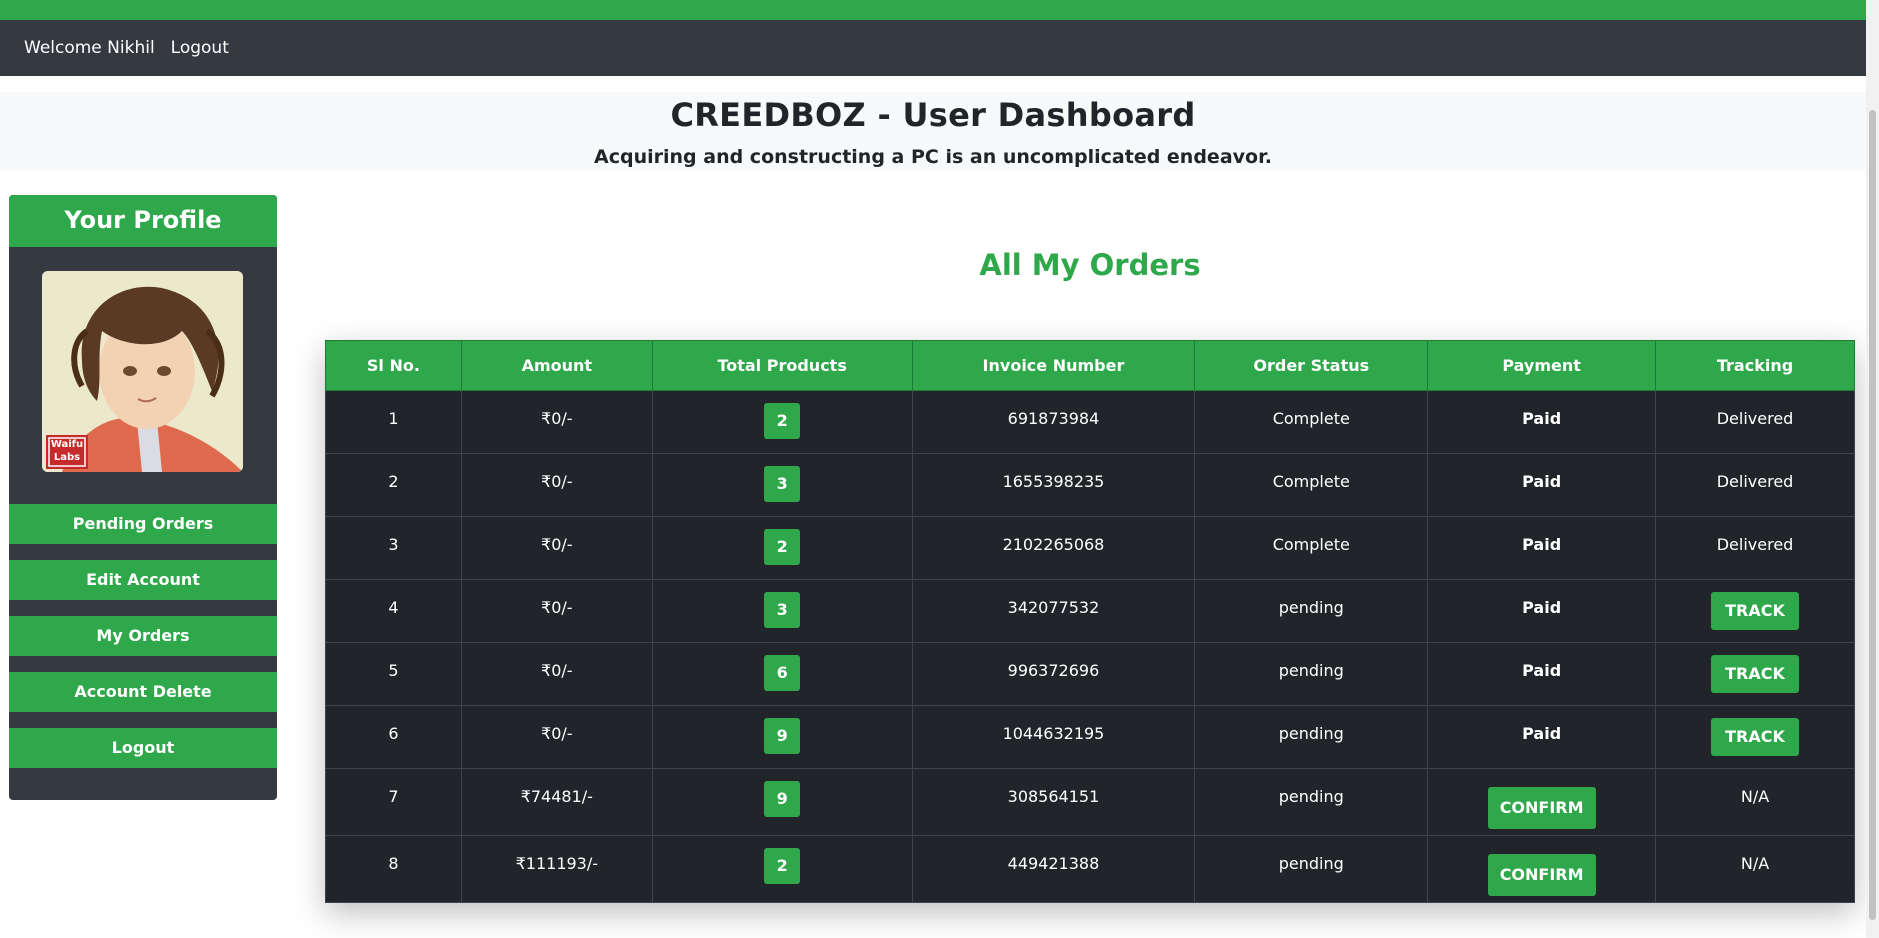 The height and width of the screenshot is (938, 1879). What do you see at coordinates (782, 365) in the screenshot?
I see `col-total-products: Total Products` at bounding box center [782, 365].